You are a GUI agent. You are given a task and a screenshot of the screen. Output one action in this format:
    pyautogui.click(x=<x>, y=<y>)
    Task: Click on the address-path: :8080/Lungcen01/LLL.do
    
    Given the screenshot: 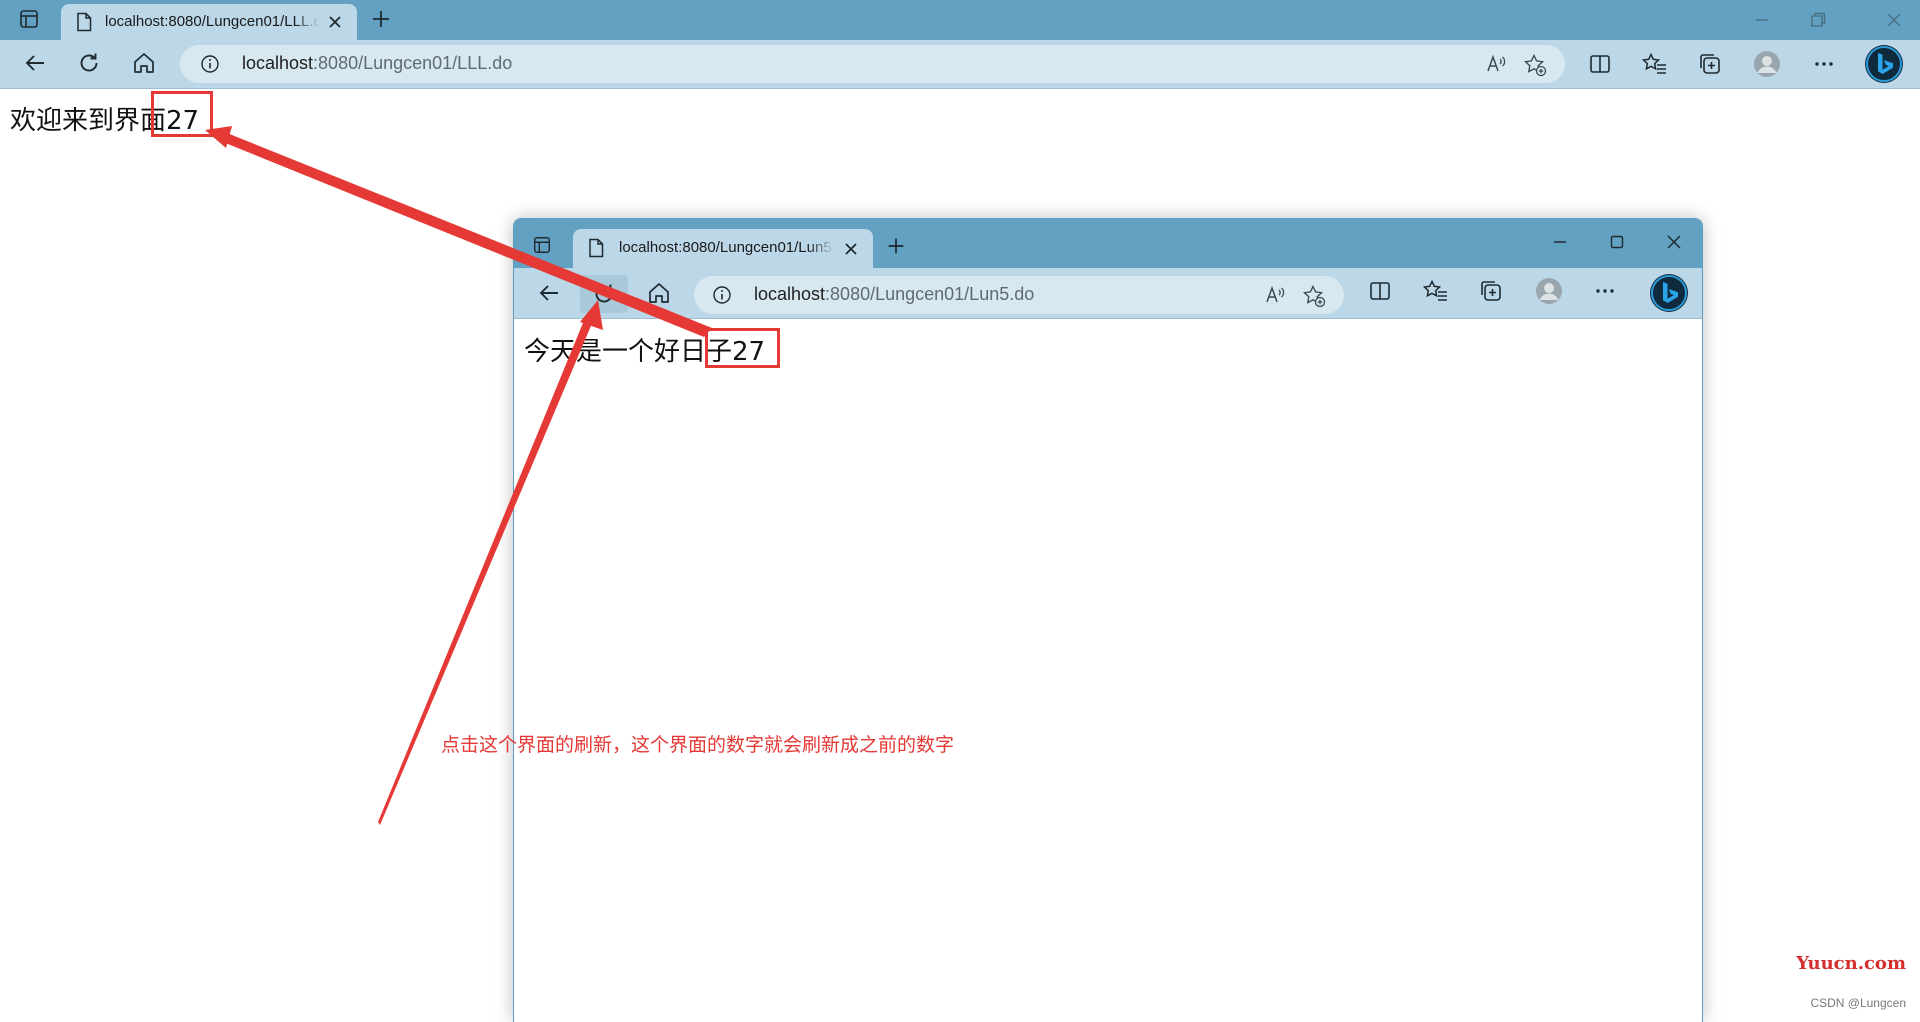 What is the action you would take?
    pyautogui.click(x=413, y=63)
    